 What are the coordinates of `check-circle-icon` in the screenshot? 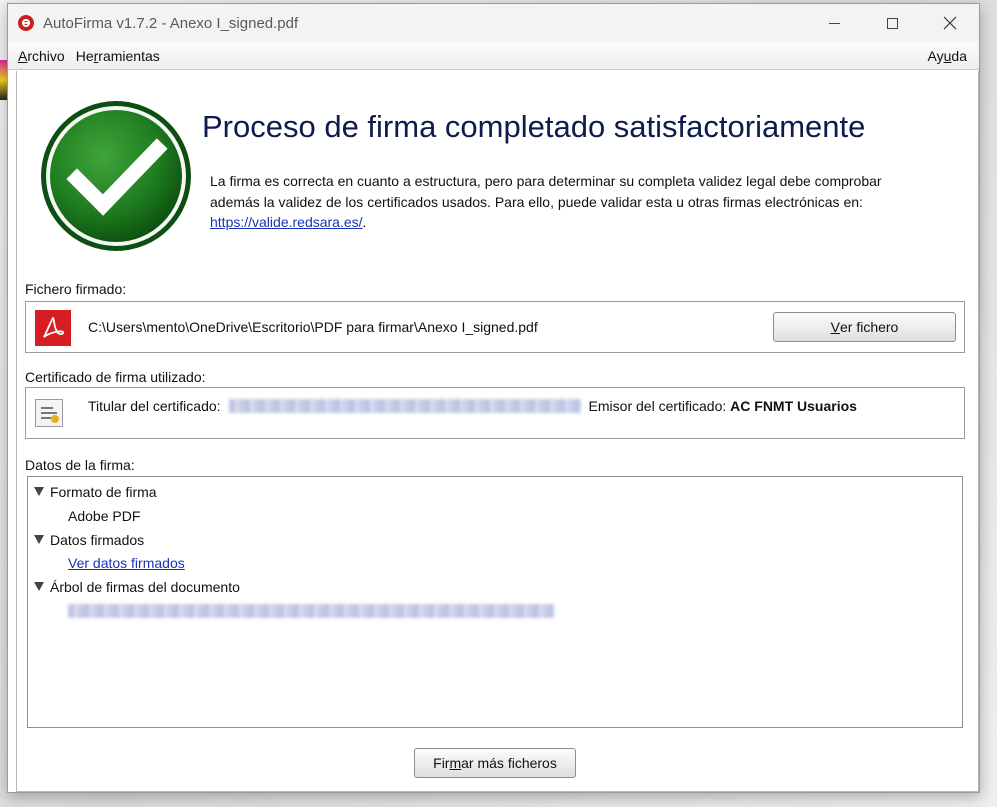 It's located at (116, 176).